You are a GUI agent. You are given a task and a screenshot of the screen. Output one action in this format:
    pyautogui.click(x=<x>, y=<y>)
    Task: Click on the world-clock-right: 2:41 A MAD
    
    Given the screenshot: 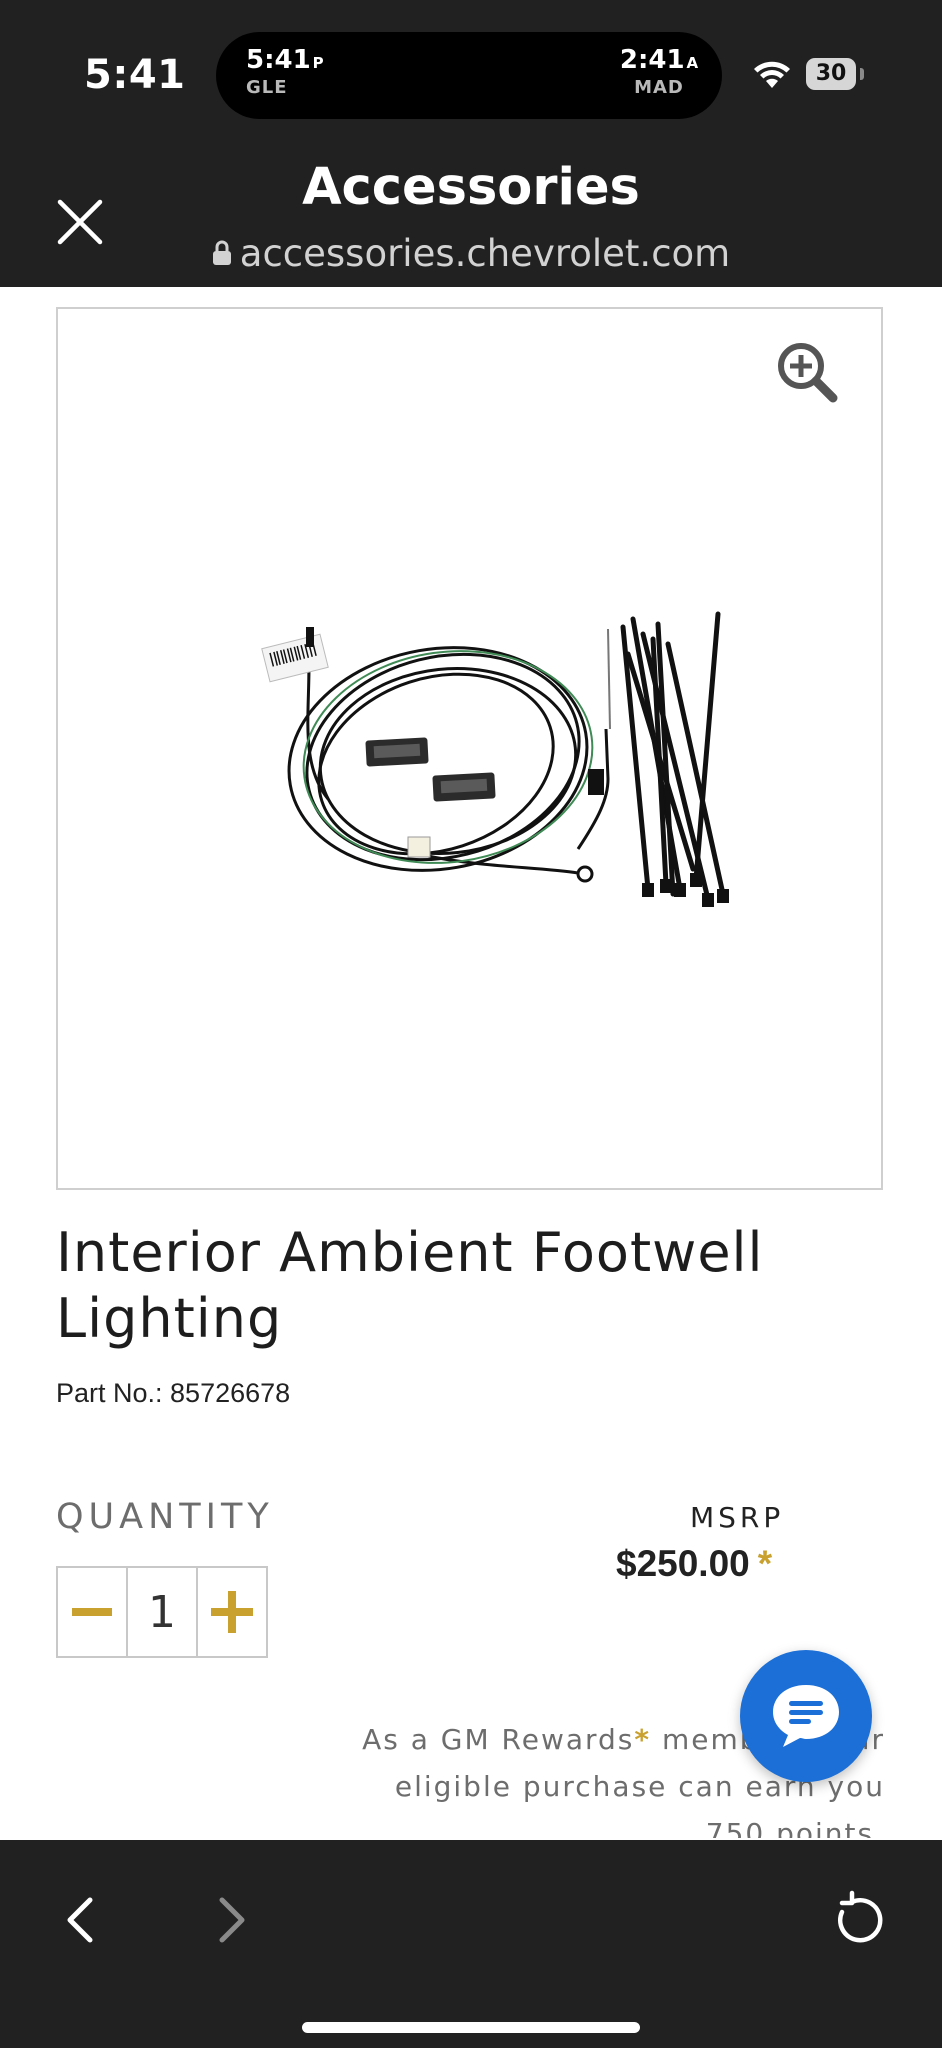 What is the action you would take?
    pyautogui.click(x=659, y=72)
    